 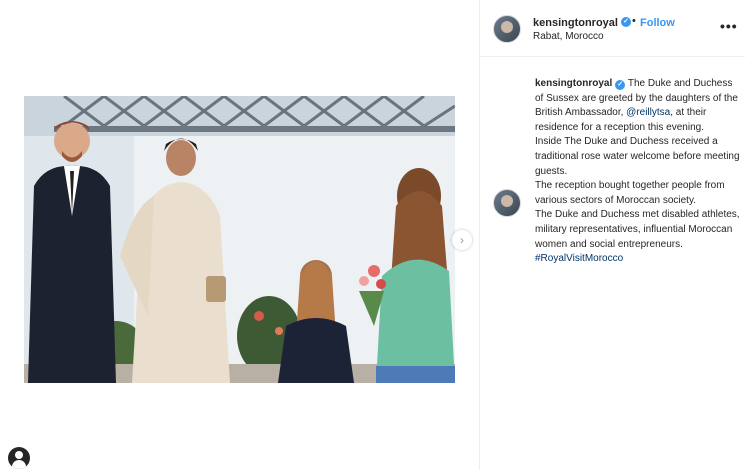 I want to click on hashtag-link: #RoyalVisitMorocco, so click(x=579, y=258).